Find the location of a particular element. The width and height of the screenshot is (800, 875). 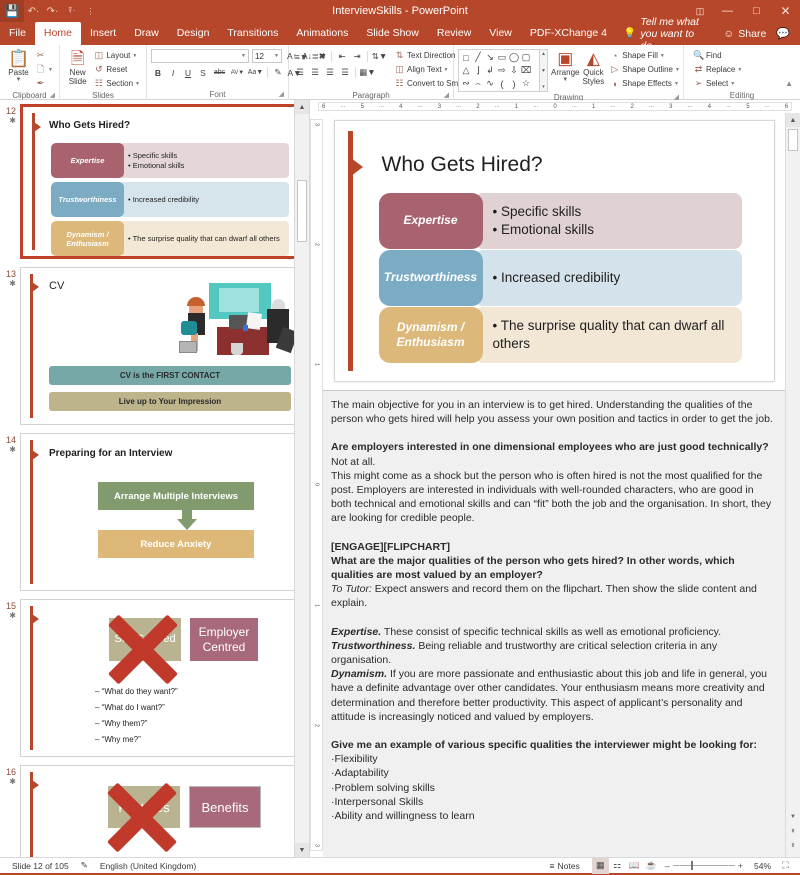

editor-scrollbar: ▲ ▼ ⇞ ⇟ is located at coordinates (792, 485).